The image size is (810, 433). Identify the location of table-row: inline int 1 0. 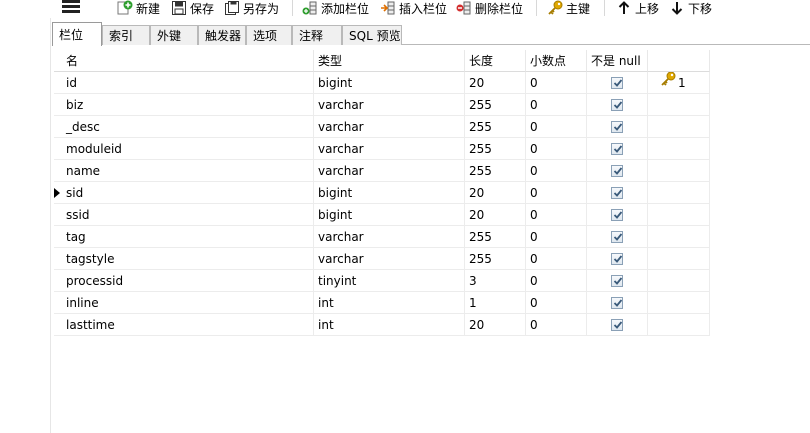
(382, 303).